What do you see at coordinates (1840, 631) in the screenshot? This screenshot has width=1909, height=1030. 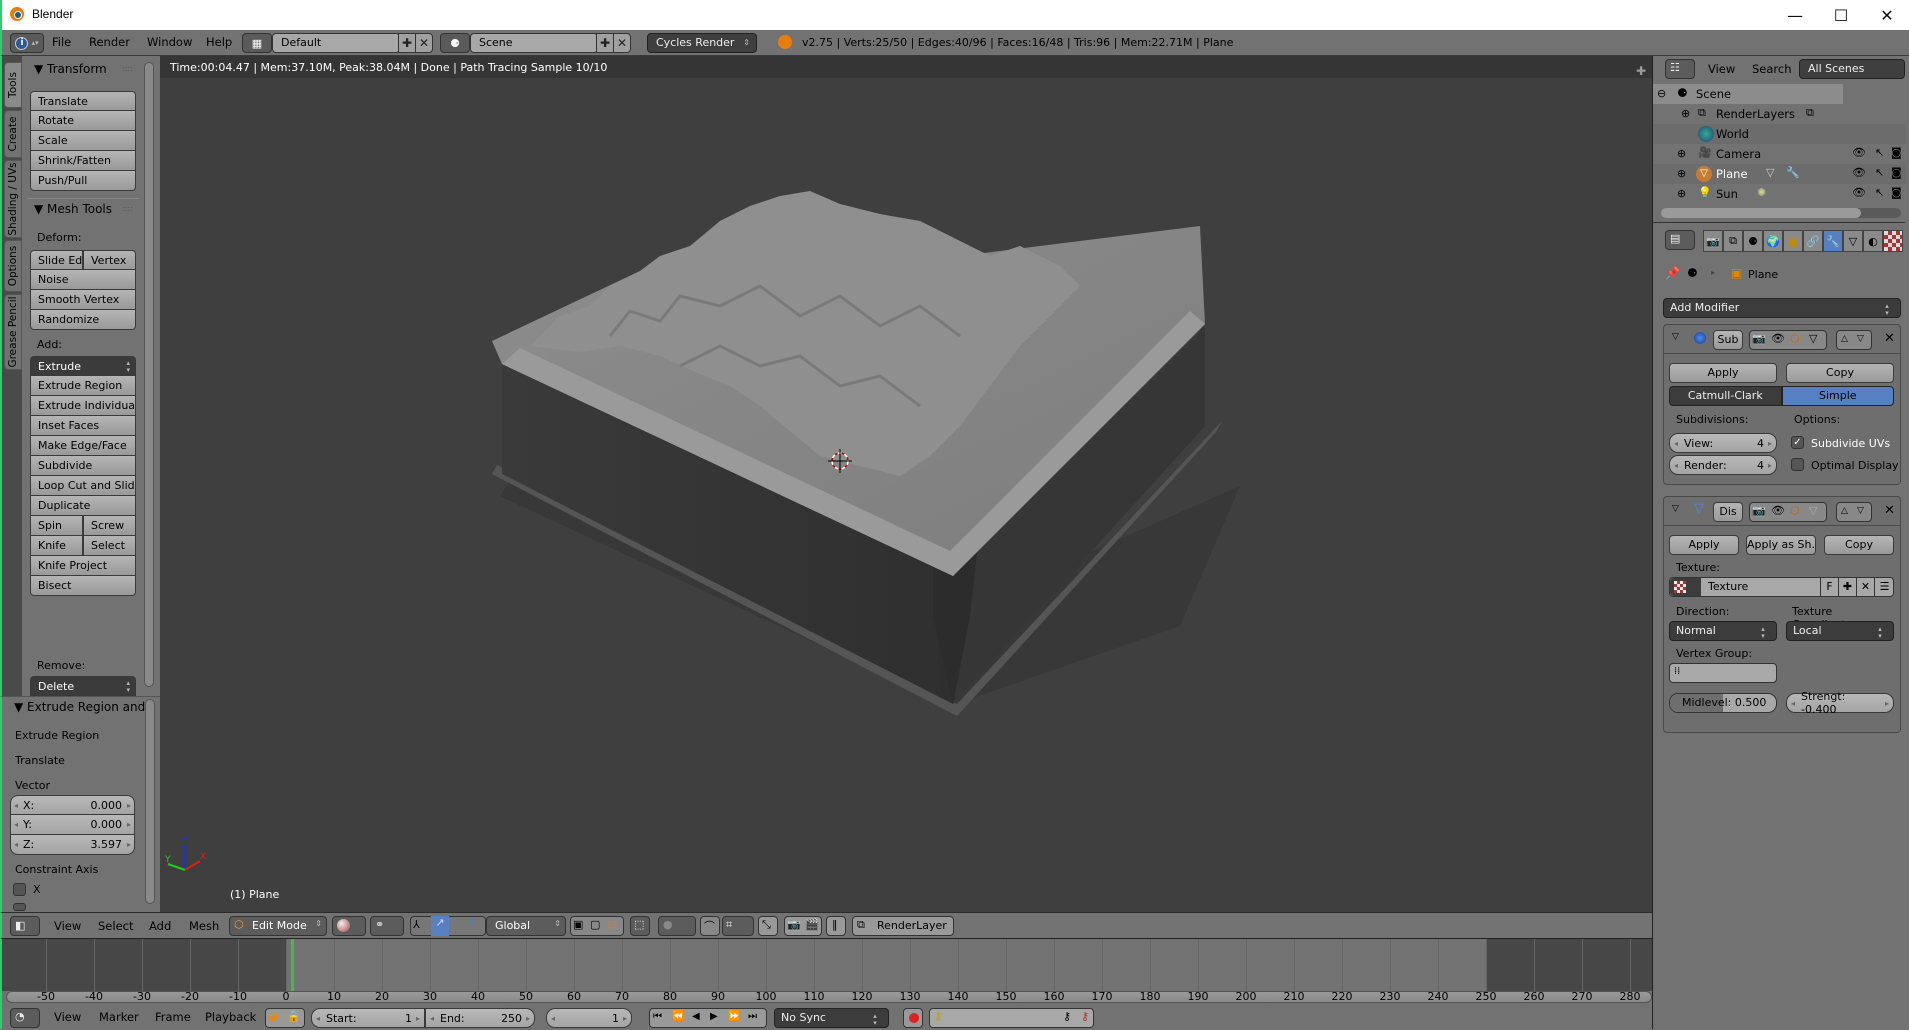 I see `texture-coordinates-dropdown: Local` at bounding box center [1840, 631].